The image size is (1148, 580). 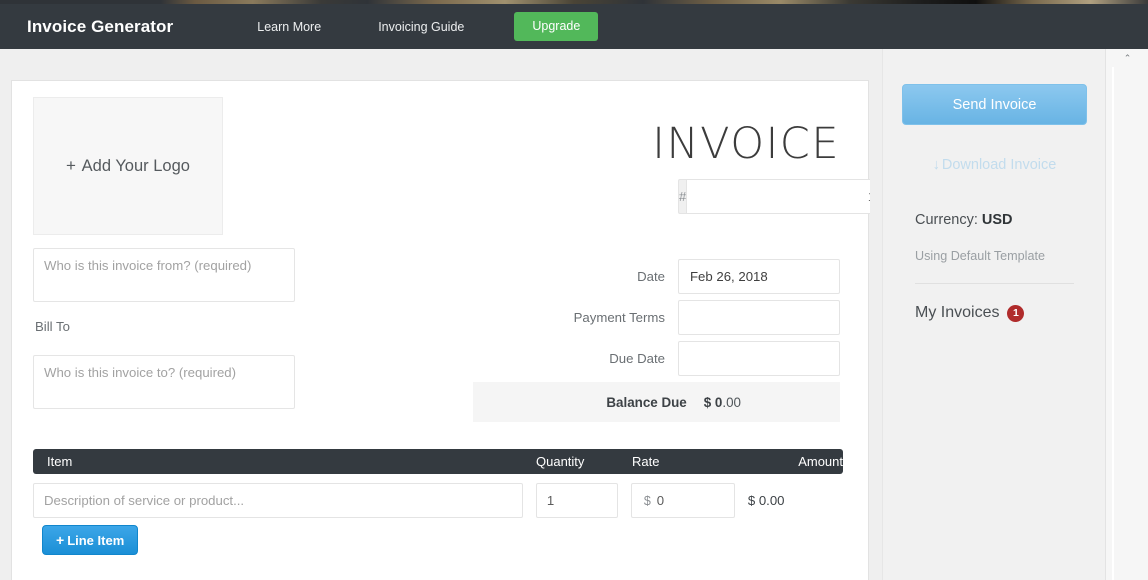 I want to click on currency-row: Currency: USD, so click(x=964, y=220).